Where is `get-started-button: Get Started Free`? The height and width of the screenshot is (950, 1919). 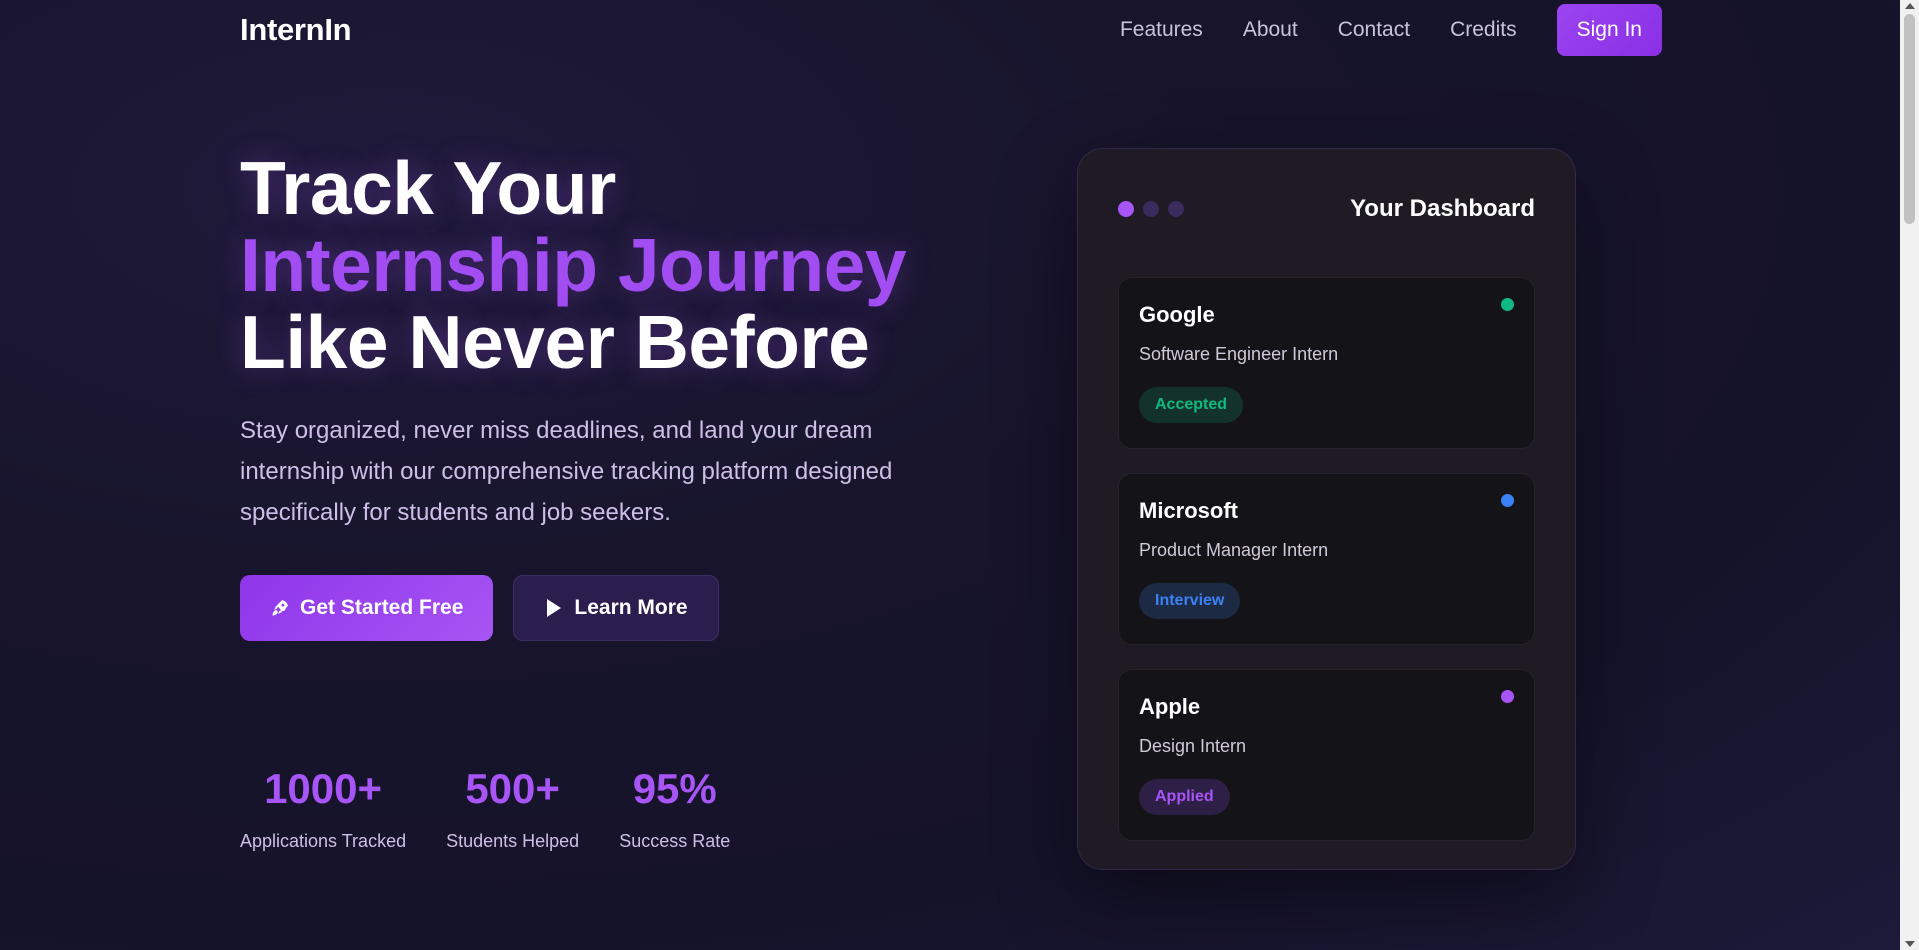
get-started-button: Get Started Free is located at coordinates (367, 608).